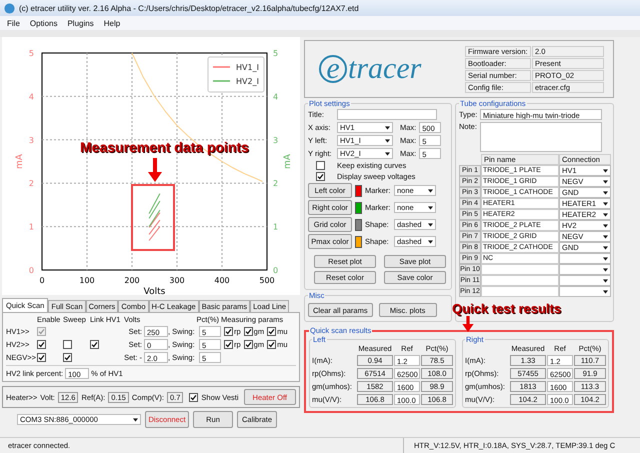 The image size is (640, 453). What do you see at coordinates (267, 280) in the screenshot?
I see `axis-tick-label: 500` at bounding box center [267, 280].